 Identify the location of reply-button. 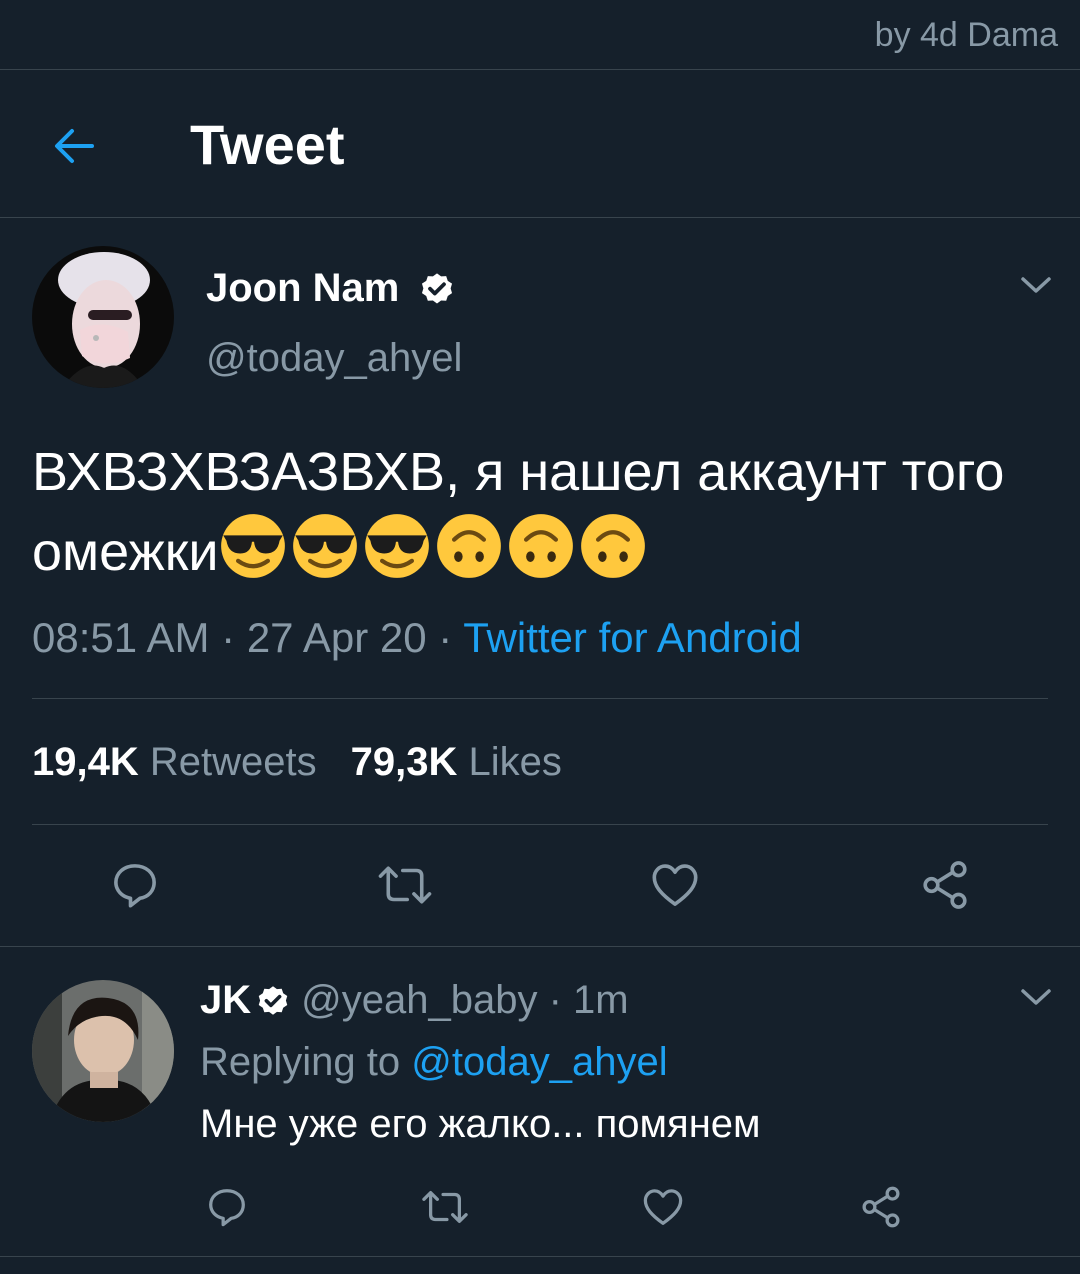
(135, 887).